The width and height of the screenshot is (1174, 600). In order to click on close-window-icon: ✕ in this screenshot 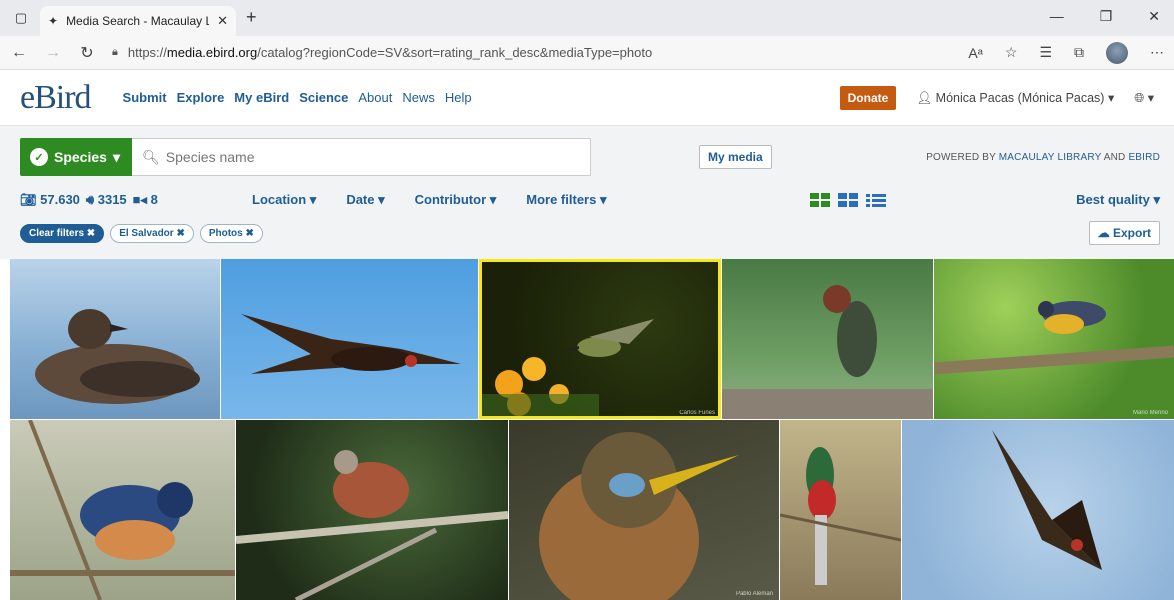, I will do `click(1154, 16)`.